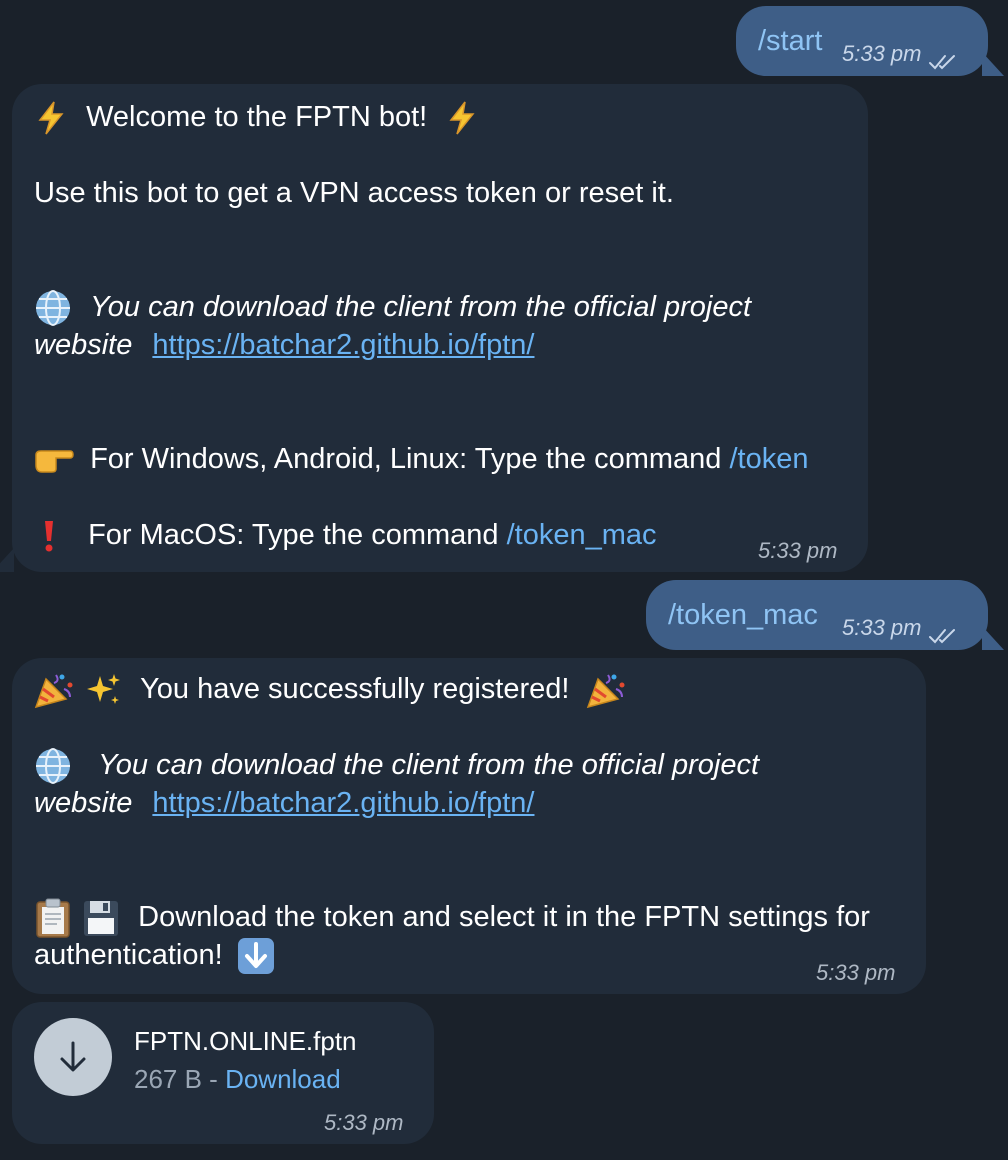  I want to click on download-link: Download, so click(283, 1079).